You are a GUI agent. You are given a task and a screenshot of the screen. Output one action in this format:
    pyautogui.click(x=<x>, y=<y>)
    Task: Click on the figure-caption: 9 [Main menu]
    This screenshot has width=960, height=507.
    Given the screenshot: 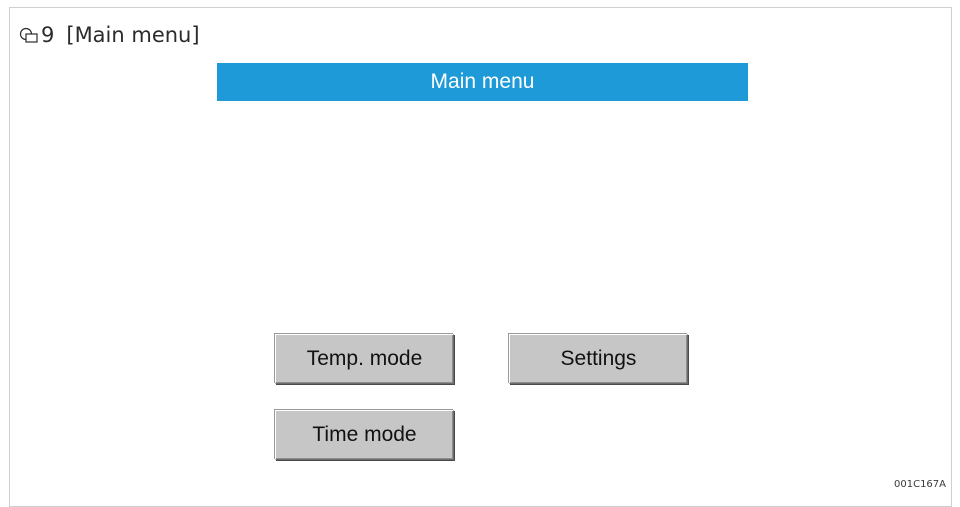 What is the action you would take?
    pyautogui.click(x=109, y=35)
    